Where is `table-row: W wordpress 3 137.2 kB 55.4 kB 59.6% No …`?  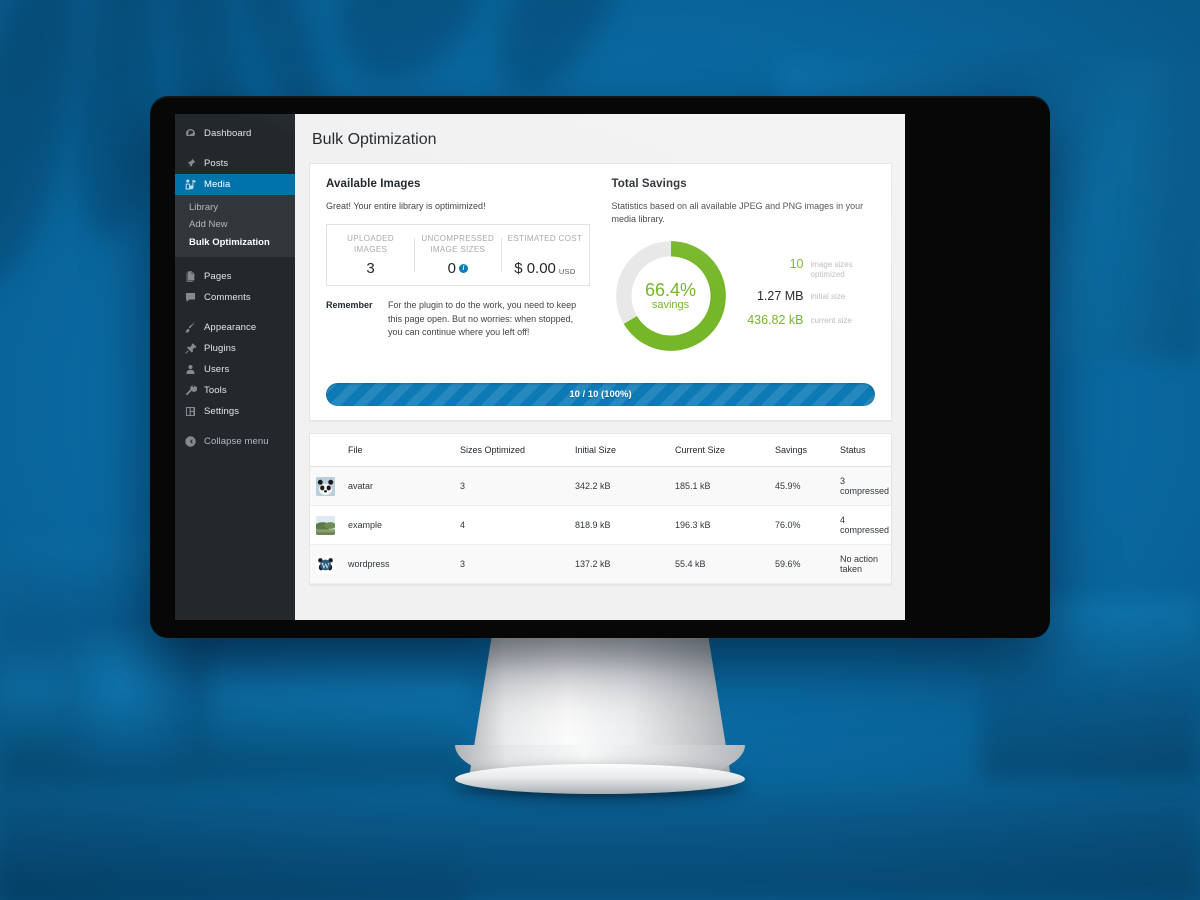 table-row: W wordpress 3 137.2 kB 55.4 kB 59.6% No … is located at coordinates (600, 564).